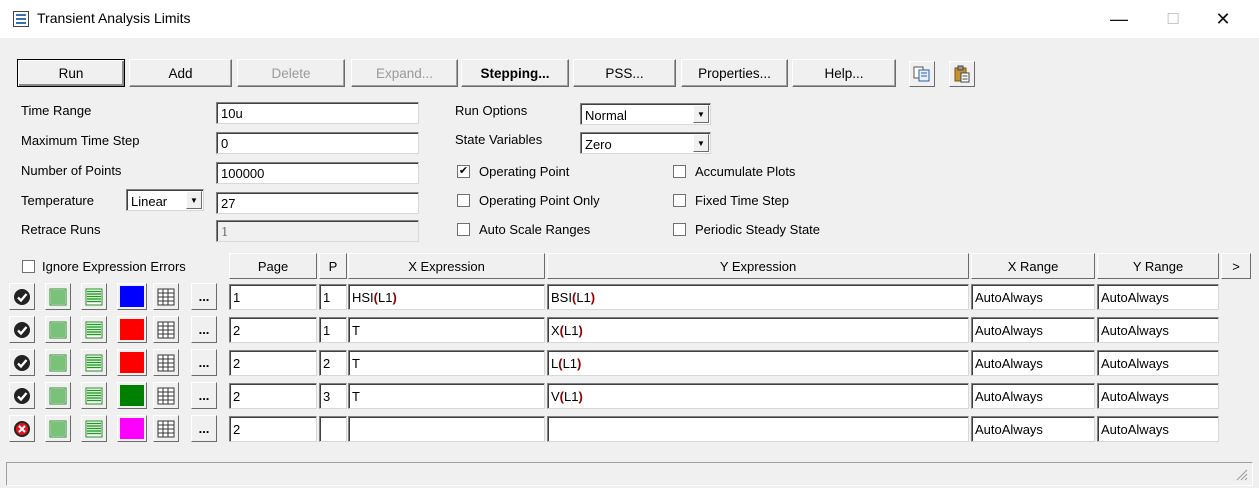 This screenshot has height=488, width=1259. What do you see at coordinates (758, 330) in the screenshot?
I see `y-expression-cell: X(L1)` at bounding box center [758, 330].